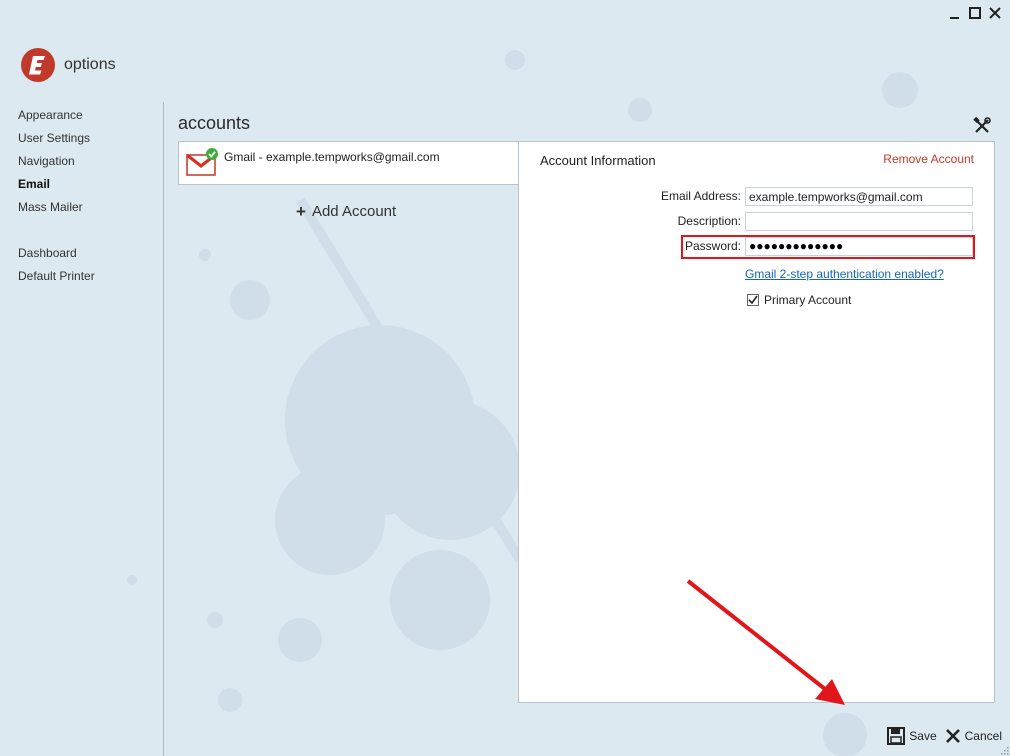  What do you see at coordinates (88, 164) in the screenshot?
I see `sidebar-item-navigation: Navigation` at bounding box center [88, 164].